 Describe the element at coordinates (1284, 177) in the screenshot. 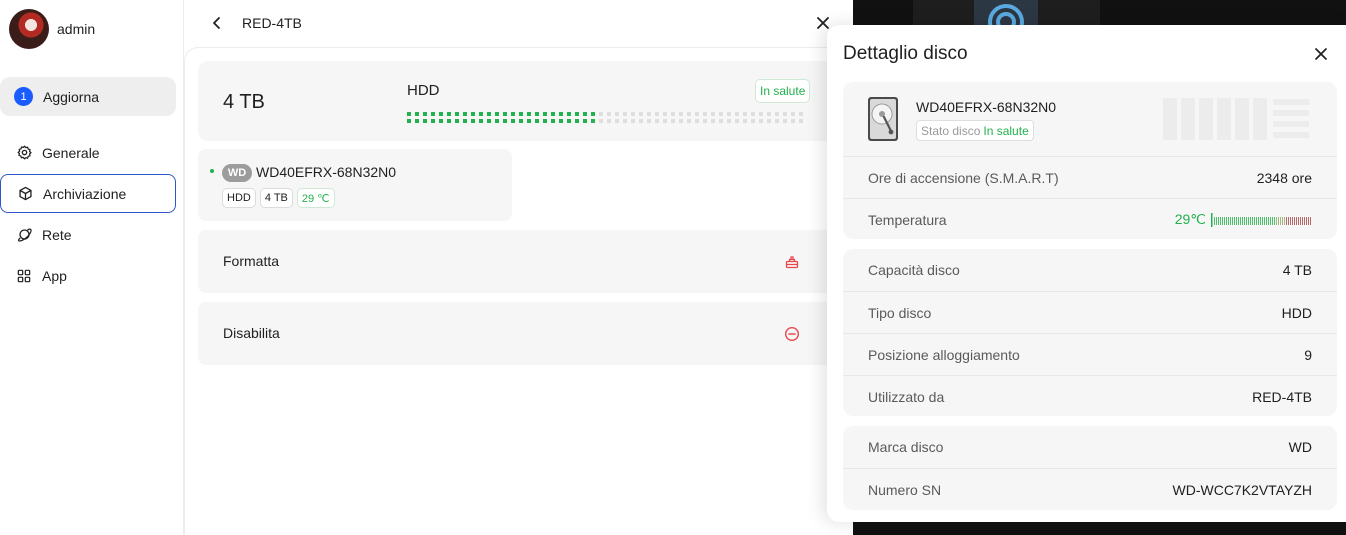

I see `power-on-value: 2348 ore` at that location.